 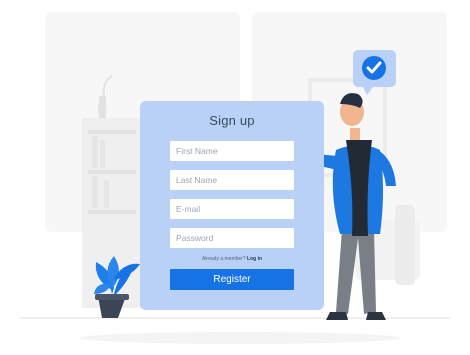 What do you see at coordinates (254, 259) in the screenshot?
I see `login-link: Log in` at bounding box center [254, 259].